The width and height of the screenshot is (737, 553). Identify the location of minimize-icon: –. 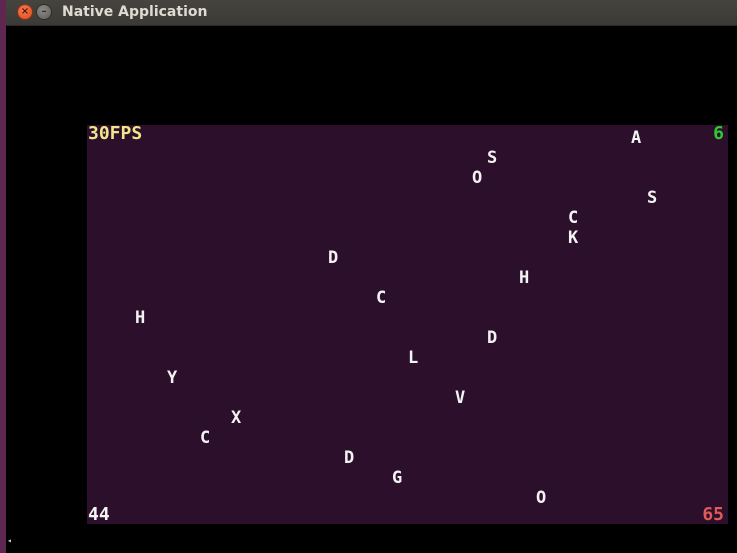
(44, 11).